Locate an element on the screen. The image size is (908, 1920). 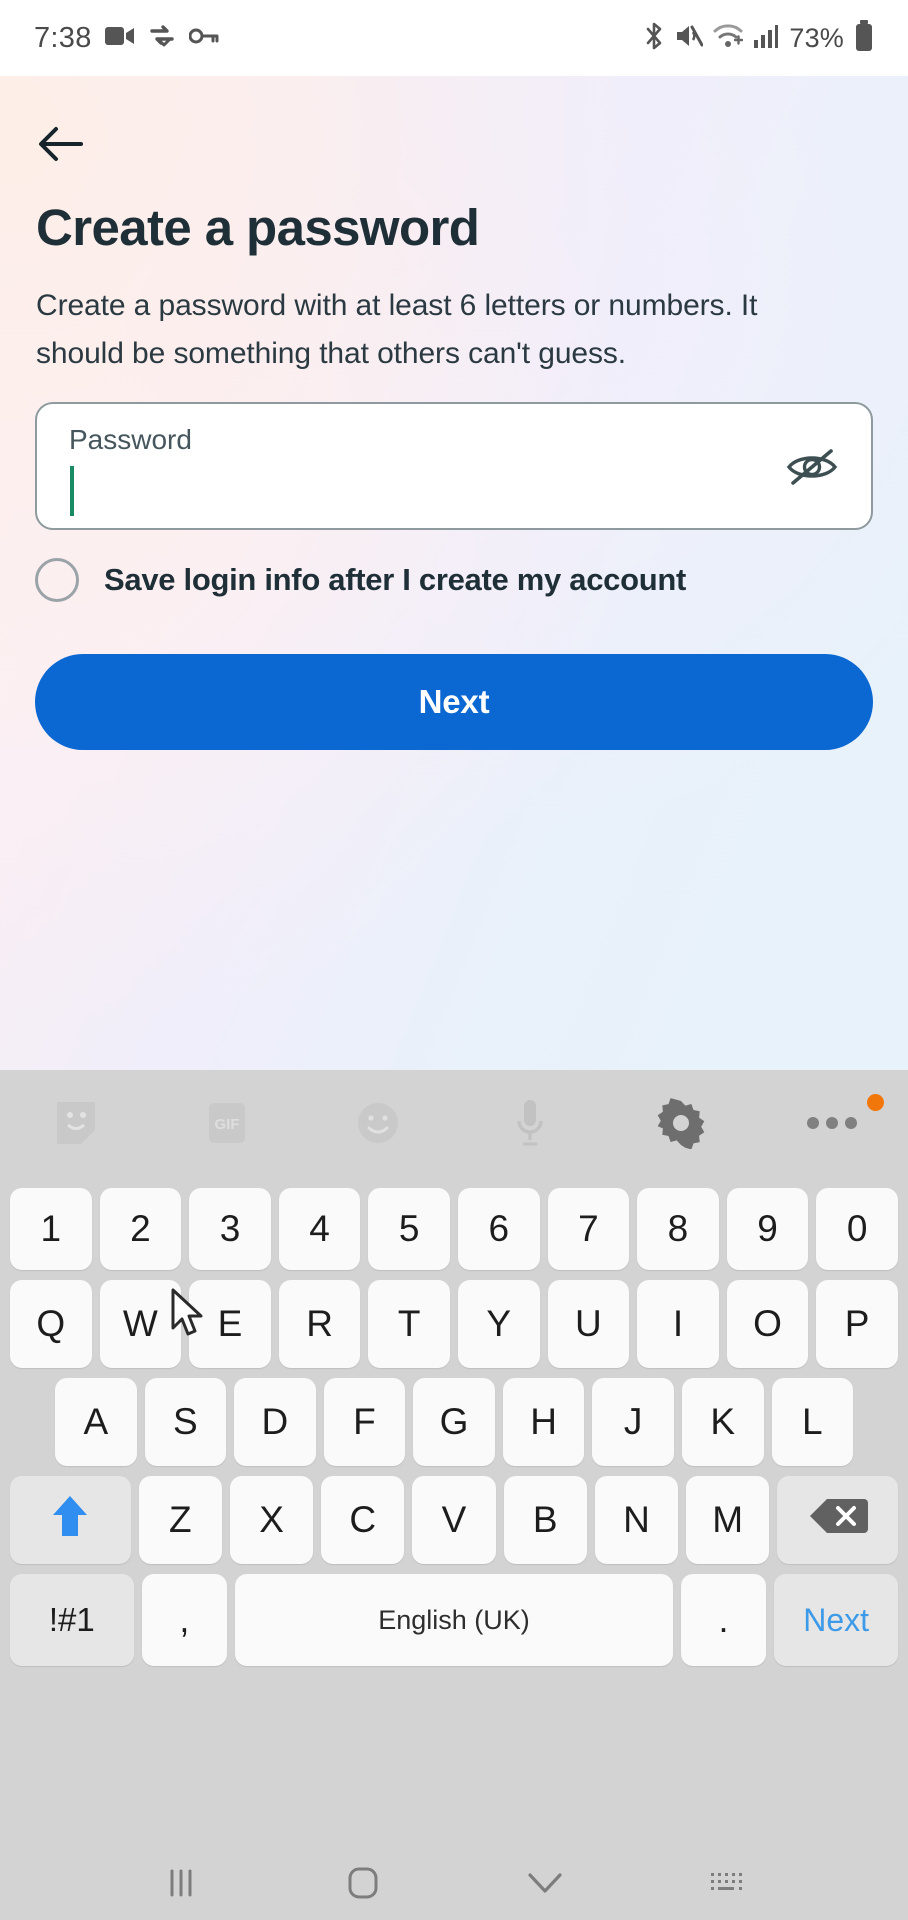
eye-off-icon is located at coordinates (812, 469).